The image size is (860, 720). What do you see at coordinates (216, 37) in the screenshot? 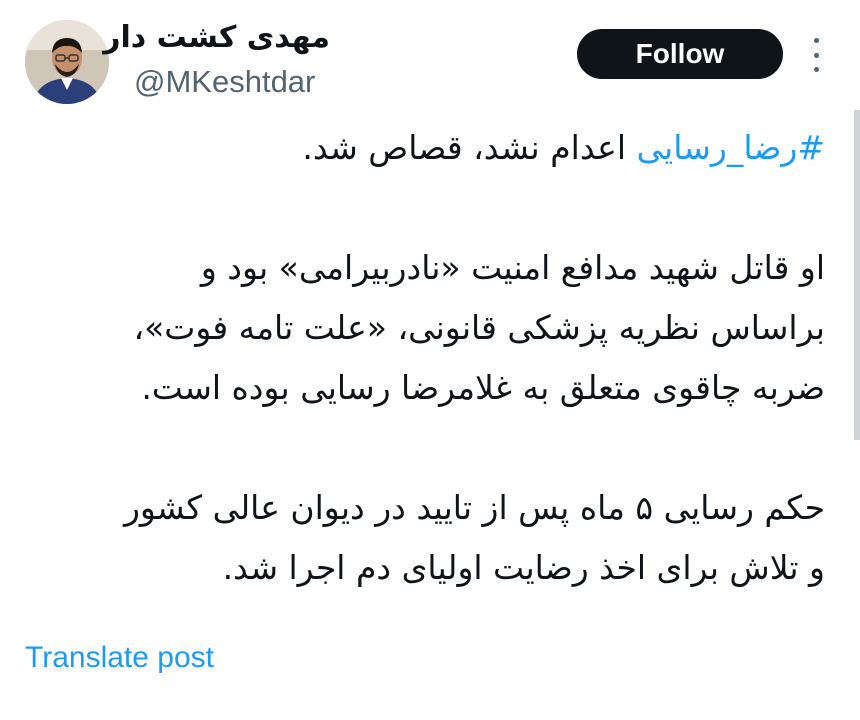
I see `author-display-name: مهدی کشت دار` at bounding box center [216, 37].